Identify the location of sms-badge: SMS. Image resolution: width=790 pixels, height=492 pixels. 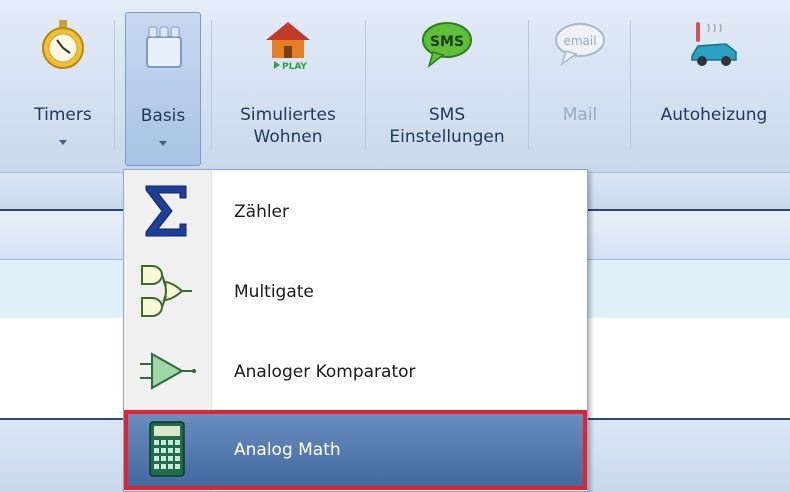
(447, 42).